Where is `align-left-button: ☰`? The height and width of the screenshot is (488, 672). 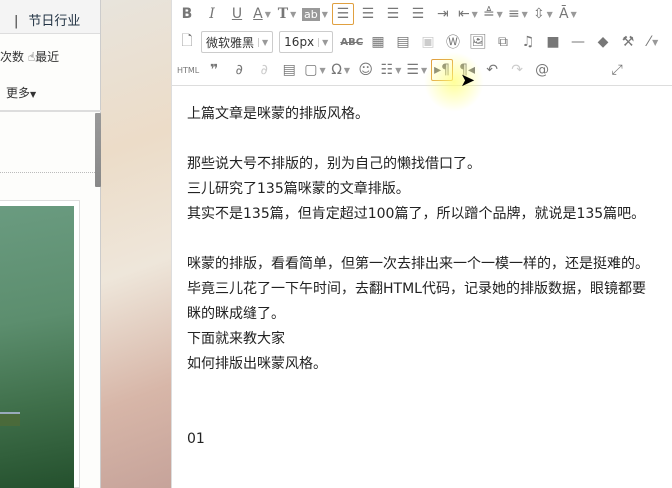
align-left-button: ☰ is located at coordinates (342, 14).